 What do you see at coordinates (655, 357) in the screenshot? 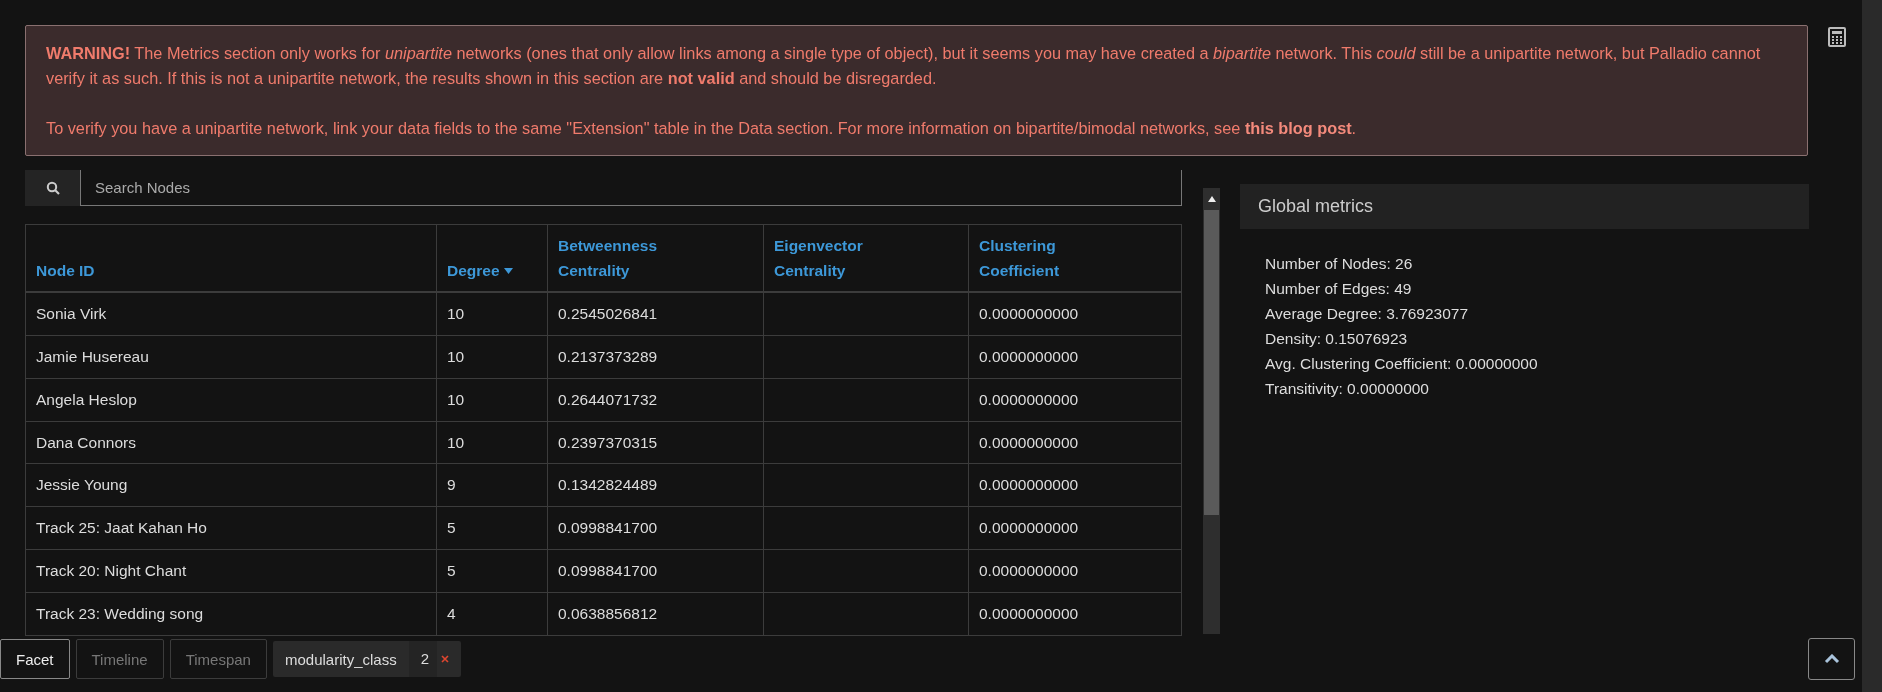
I see `table-cell: 0.2137373289` at bounding box center [655, 357].